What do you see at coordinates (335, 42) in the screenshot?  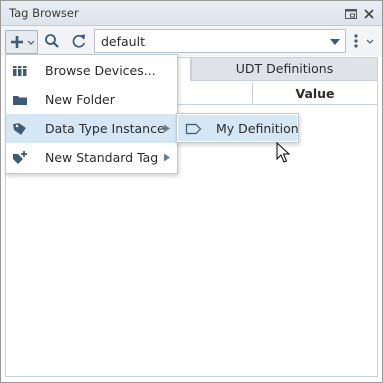 I see `chevron-down-icon` at bounding box center [335, 42].